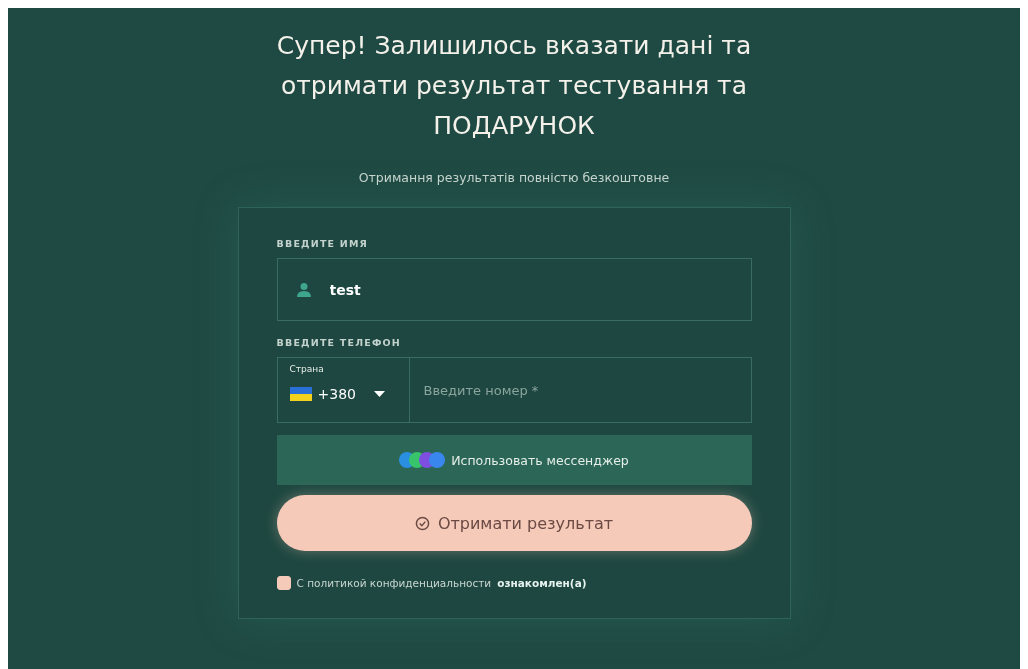  What do you see at coordinates (323, 243) in the screenshot?
I see `field-label: ВВЕДИТЕ ИМЯ` at bounding box center [323, 243].